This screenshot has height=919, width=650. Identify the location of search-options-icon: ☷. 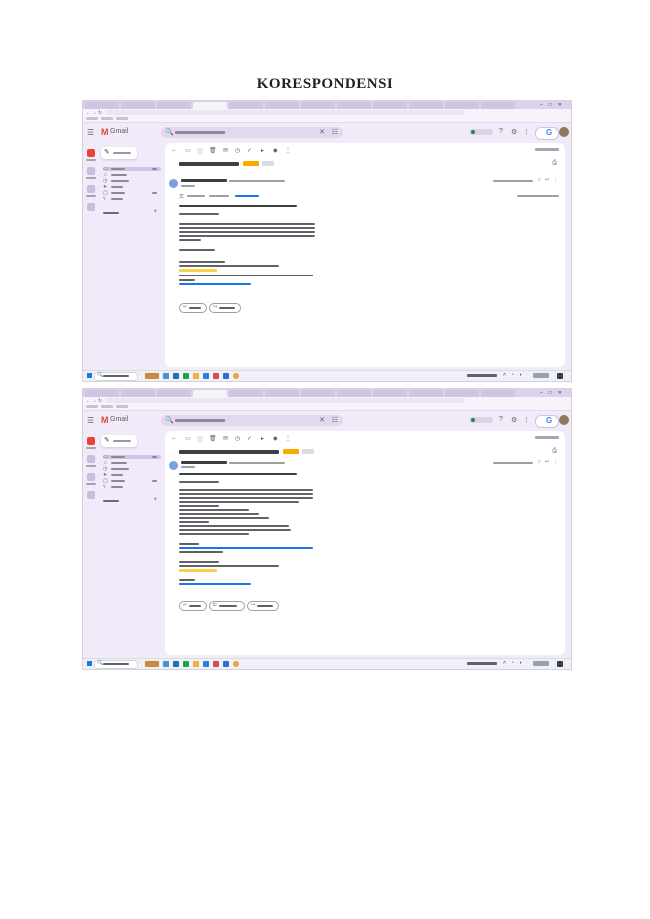
(335, 420).